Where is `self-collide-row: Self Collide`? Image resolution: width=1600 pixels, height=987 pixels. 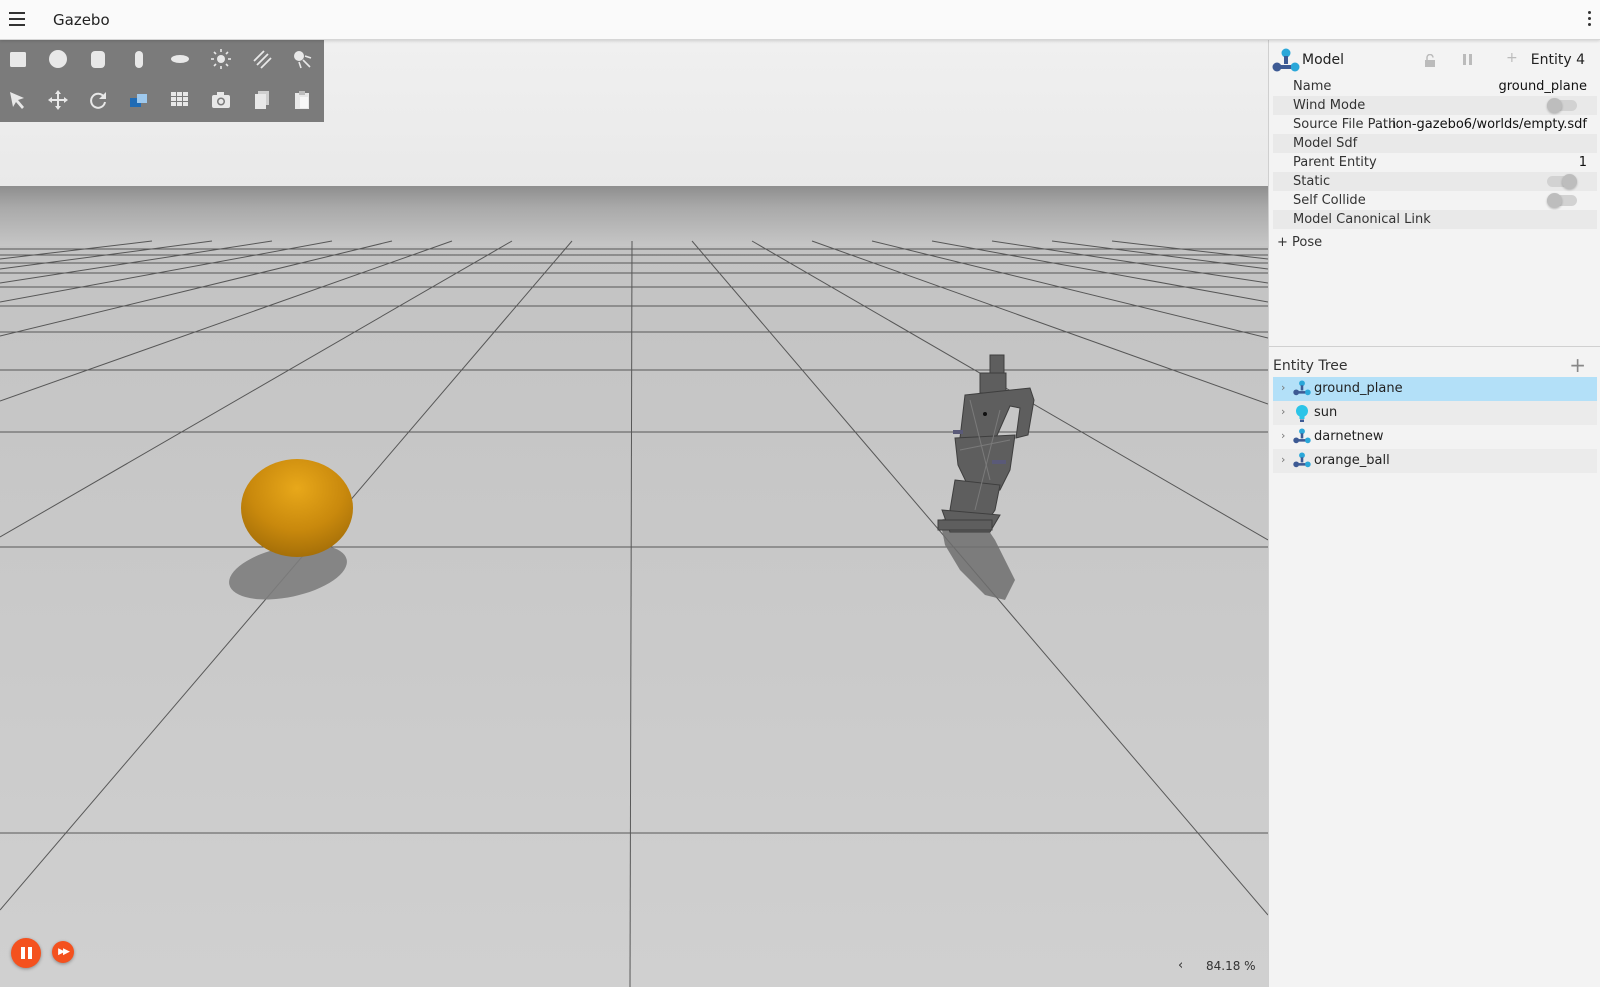 self-collide-row: Self Collide is located at coordinates (1435, 200).